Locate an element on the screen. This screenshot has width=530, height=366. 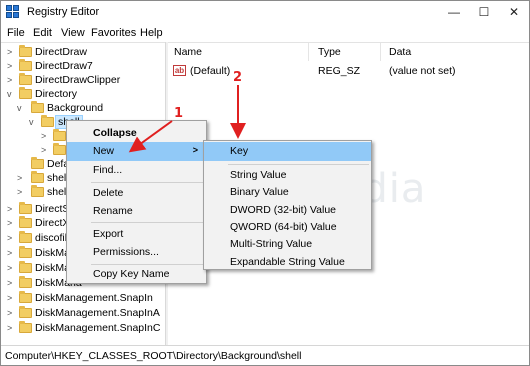
menu-help: Help is located at coordinates (151, 33).